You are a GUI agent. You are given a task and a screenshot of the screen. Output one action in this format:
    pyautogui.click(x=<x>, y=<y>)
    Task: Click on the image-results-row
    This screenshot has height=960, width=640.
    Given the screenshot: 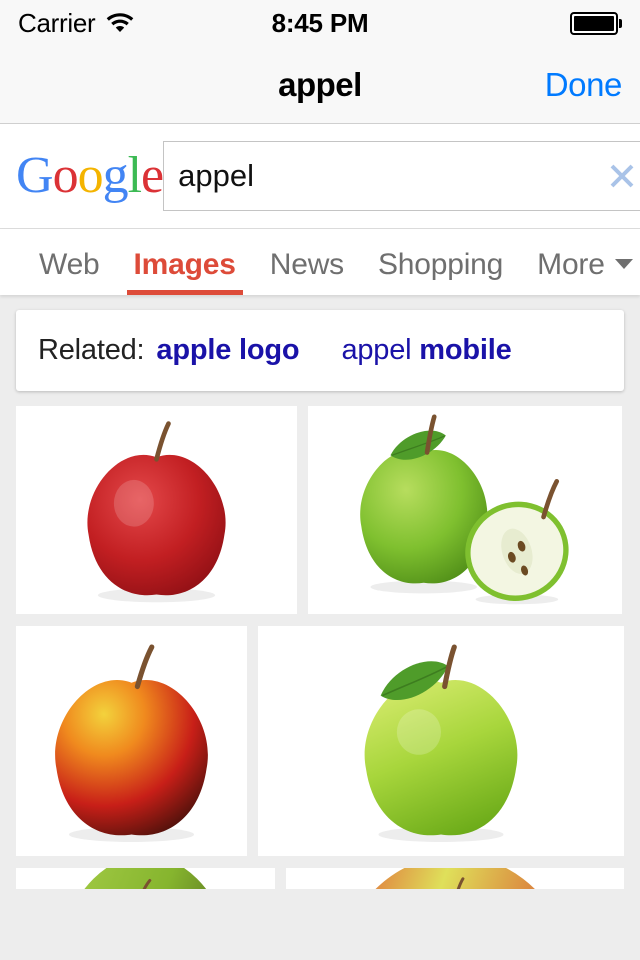 What is the action you would take?
    pyautogui.click(x=320, y=878)
    